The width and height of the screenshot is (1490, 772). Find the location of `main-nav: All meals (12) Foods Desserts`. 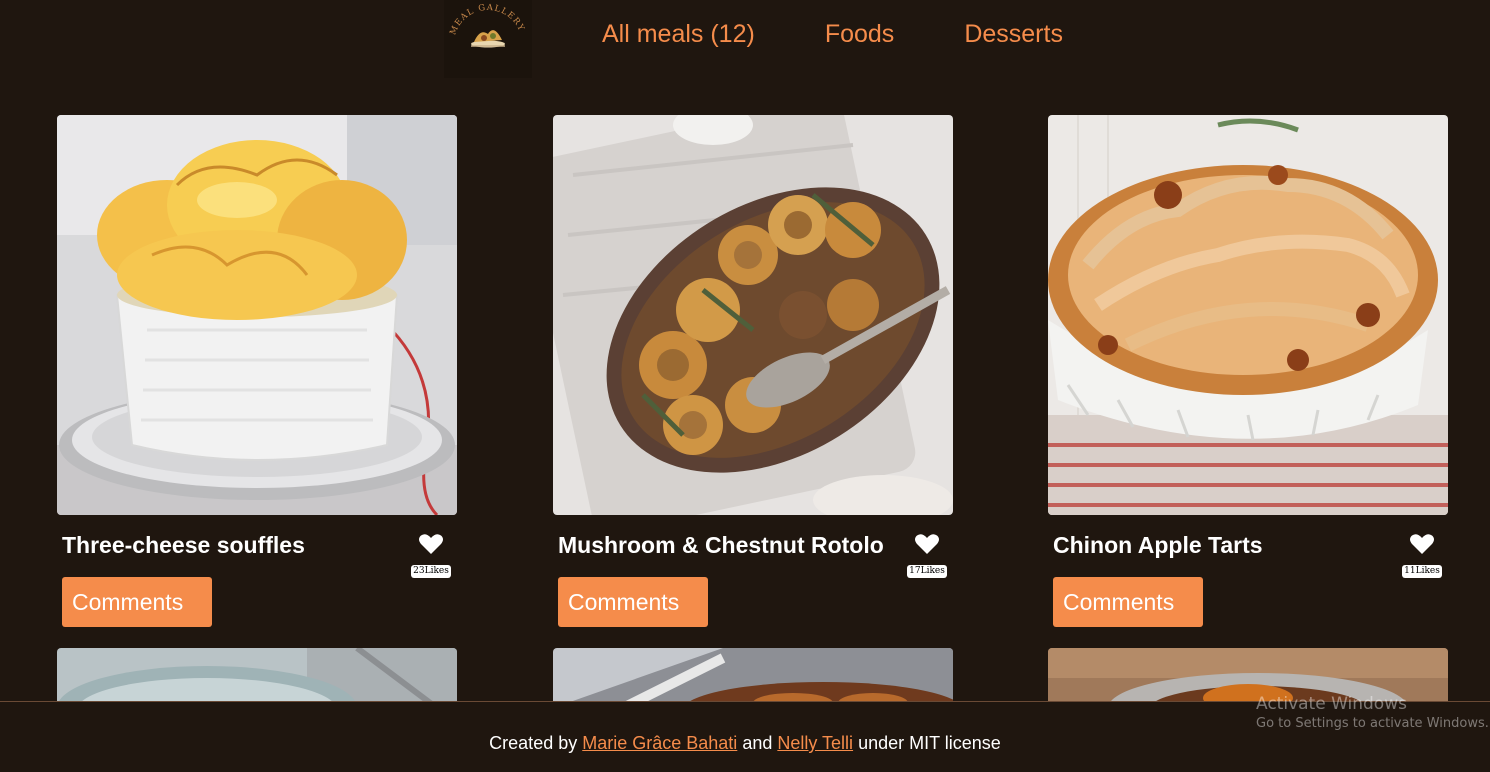

main-nav: All meals (12) Foods Desserts is located at coordinates (832, 34).